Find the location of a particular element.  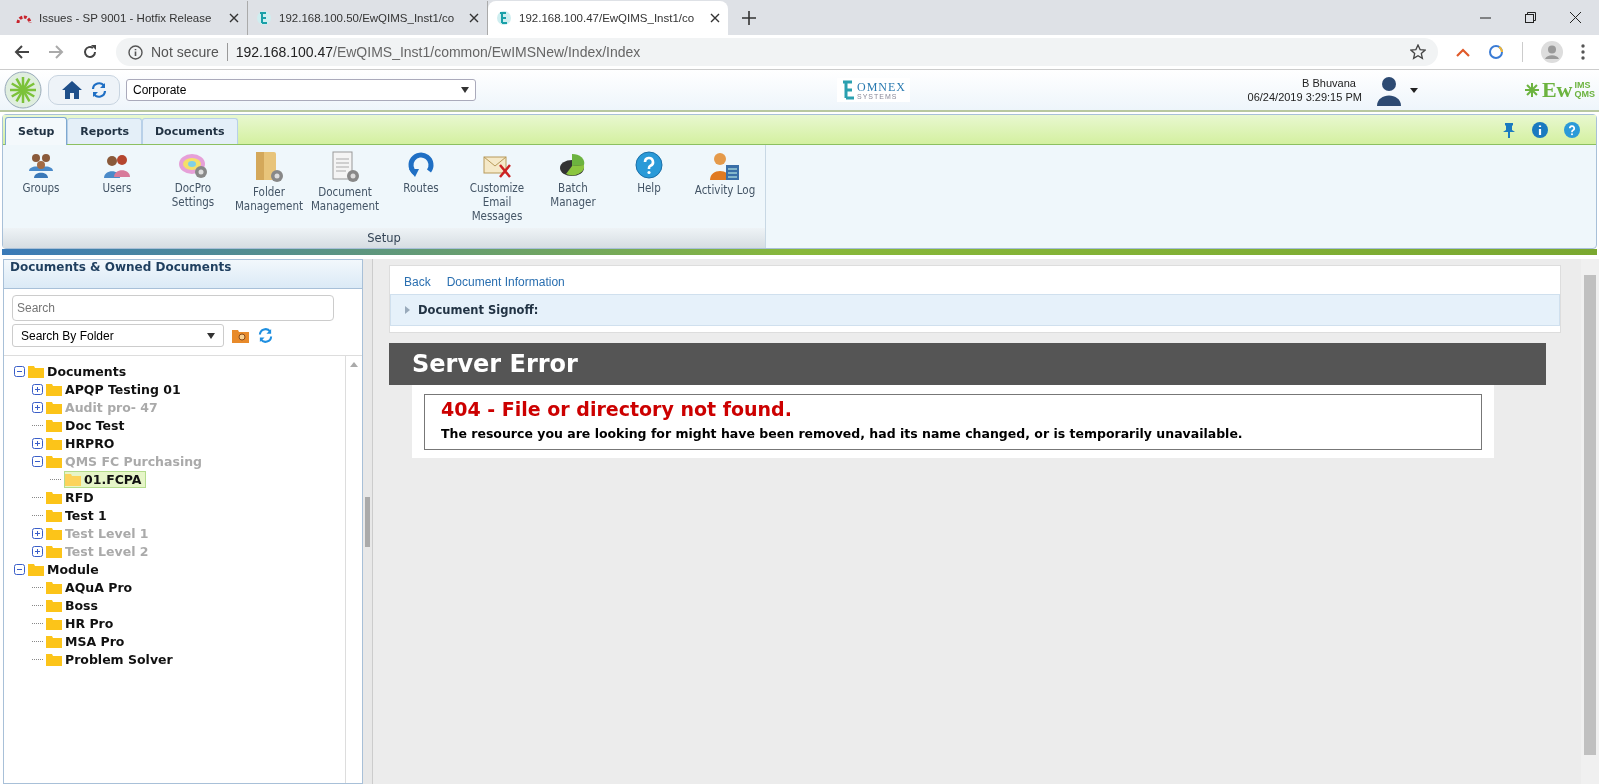

site-dropdown: Corporate is located at coordinates (301, 90).